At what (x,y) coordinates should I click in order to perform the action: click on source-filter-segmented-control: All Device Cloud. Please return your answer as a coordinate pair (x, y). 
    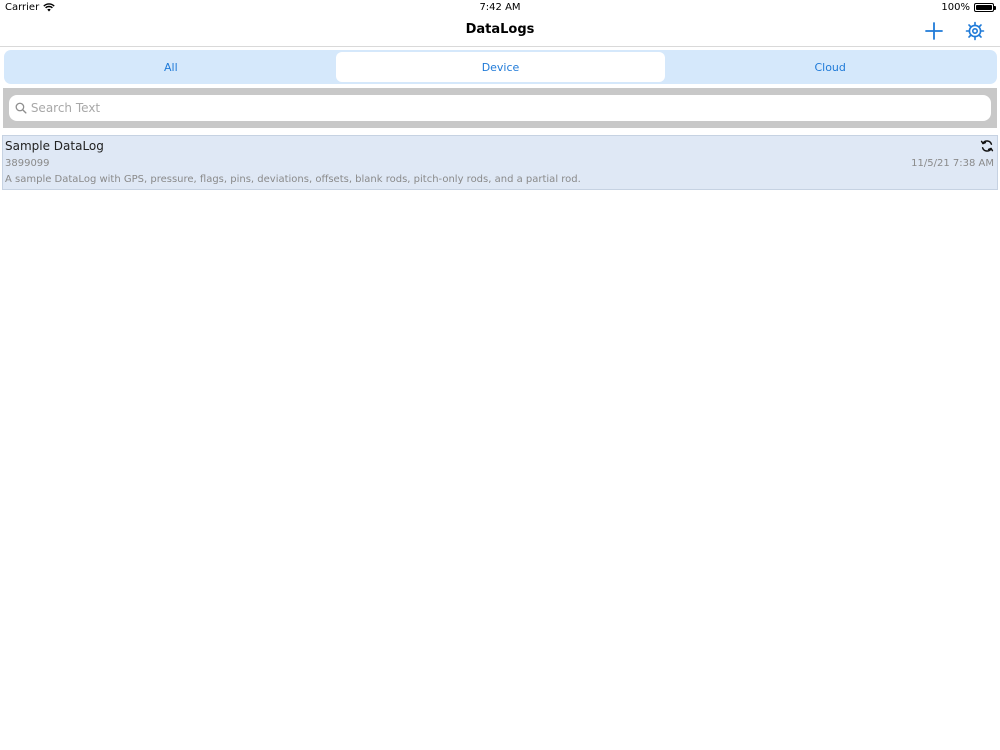
    Looking at the image, I should click on (500, 67).